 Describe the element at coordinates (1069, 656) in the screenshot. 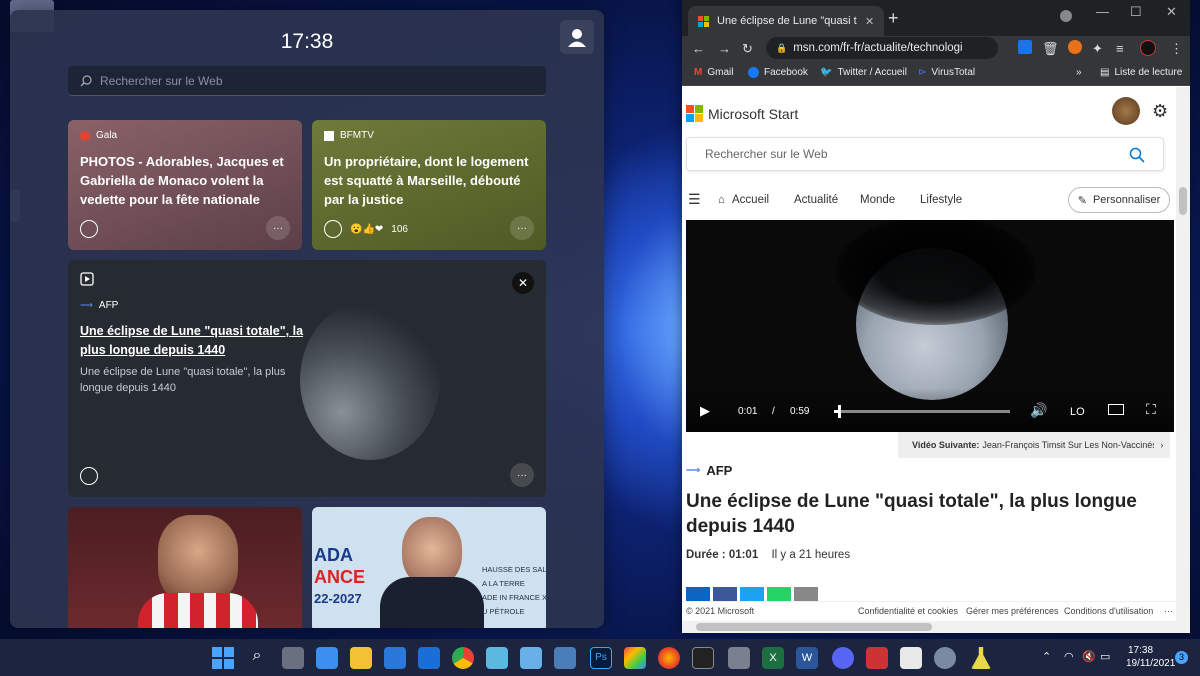

I see `wifi-icon: ◠` at that location.